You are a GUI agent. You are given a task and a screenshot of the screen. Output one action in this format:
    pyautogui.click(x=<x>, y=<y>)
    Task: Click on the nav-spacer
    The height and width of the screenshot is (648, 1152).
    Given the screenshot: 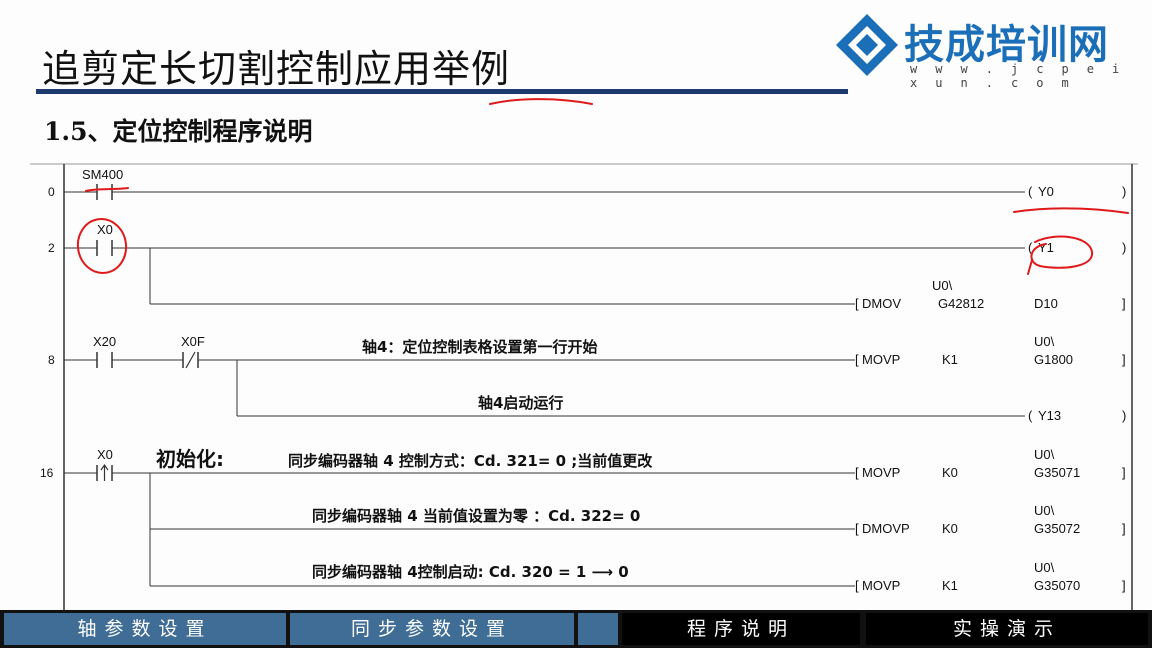 What is the action you would take?
    pyautogui.click(x=598, y=629)
    